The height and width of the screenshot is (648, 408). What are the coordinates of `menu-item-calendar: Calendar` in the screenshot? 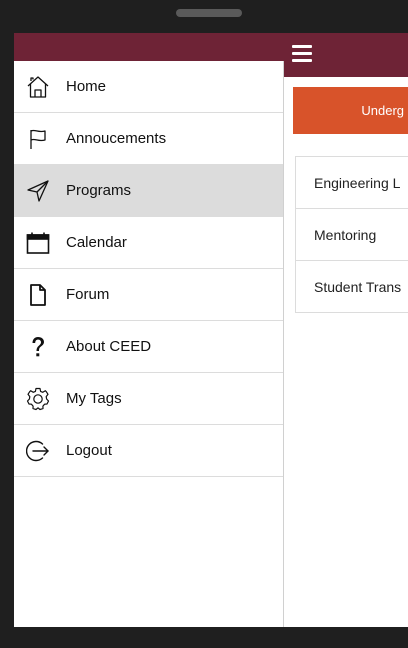 It's located at (148, 243).